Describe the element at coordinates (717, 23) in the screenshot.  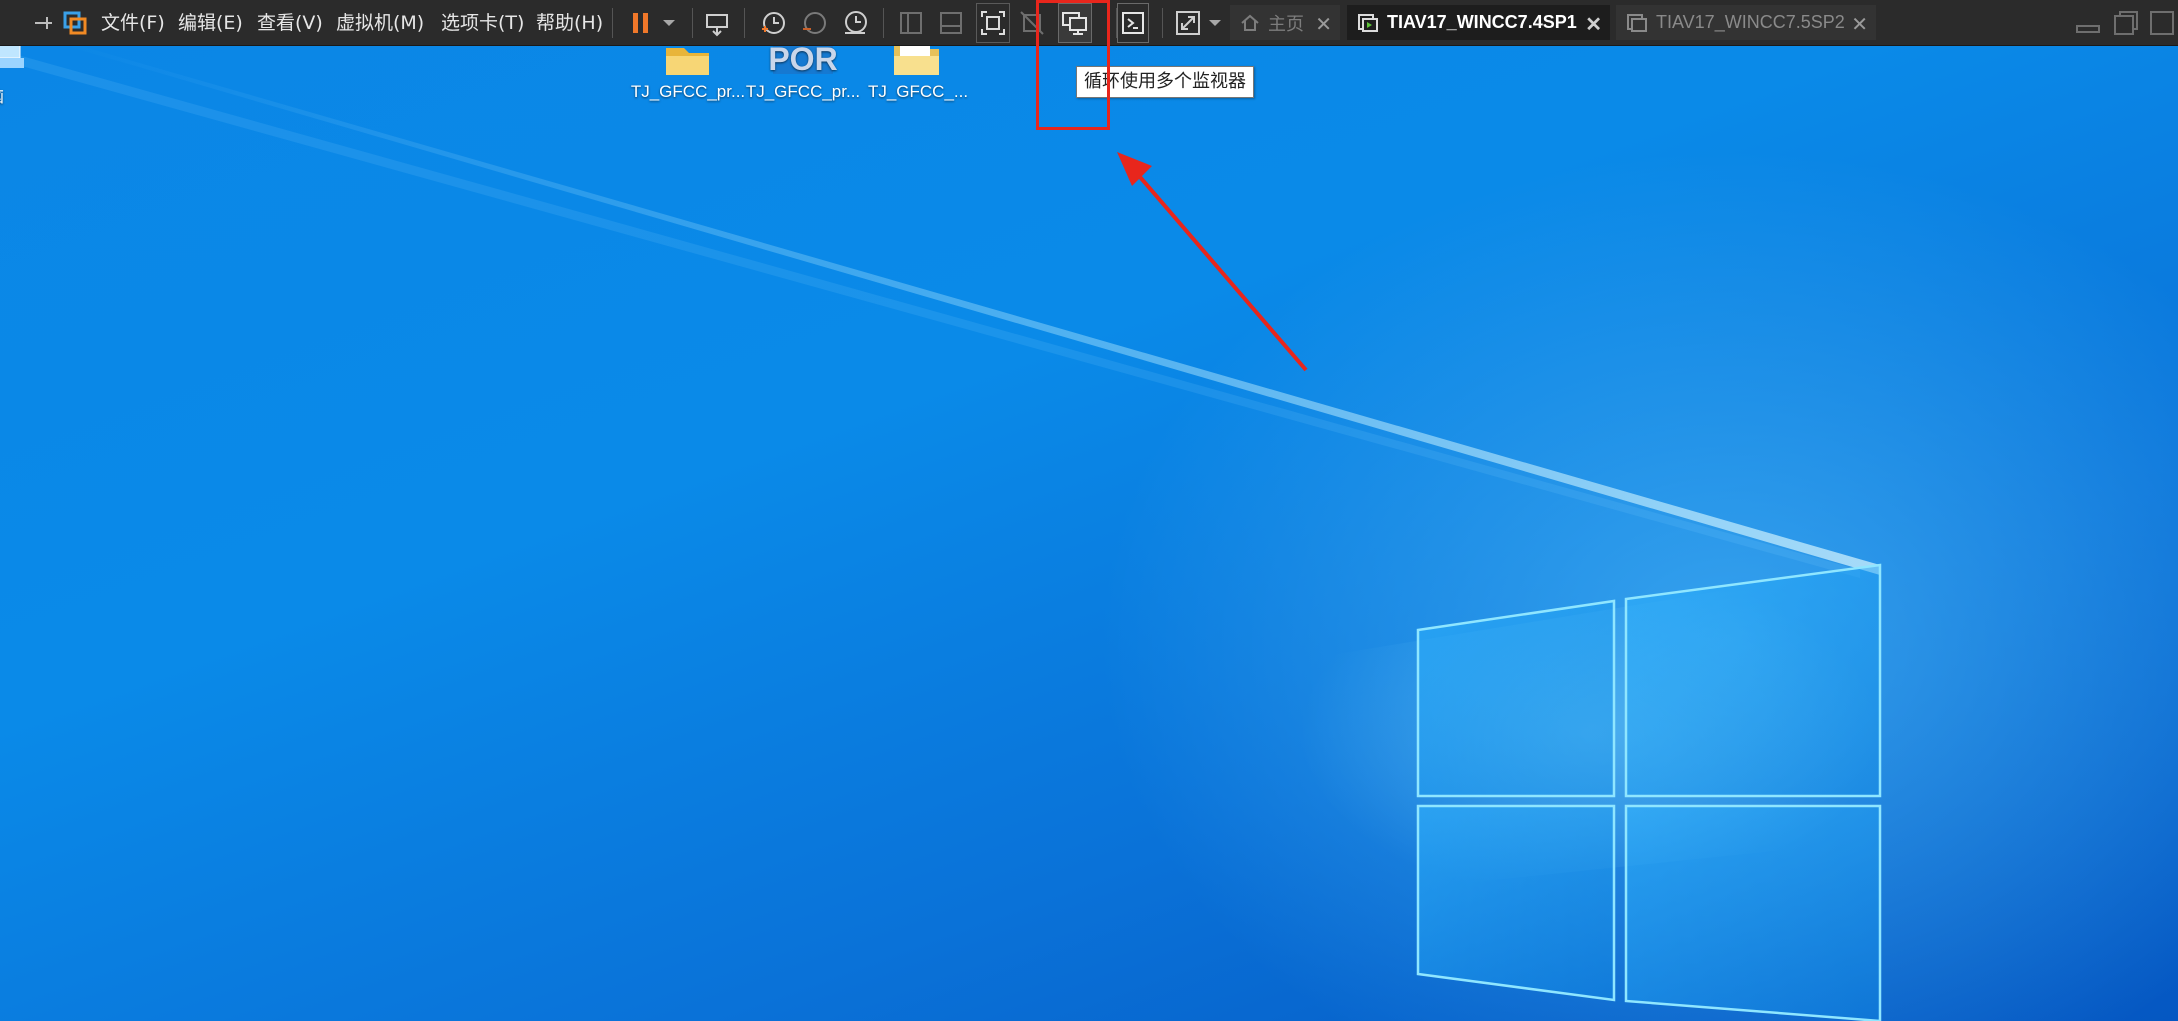
I see `send-ctrl-alt-del-icon` at that location.